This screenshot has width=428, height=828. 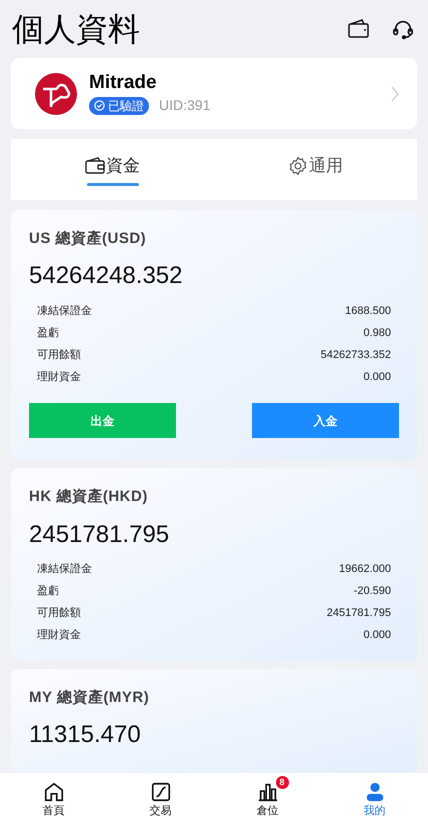 What do you see at coordinates (184, 106) in the screenshot?
I see `user-id: UID:391` at bounding box center [184, 106].